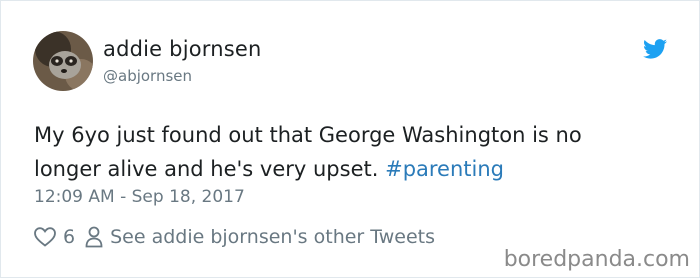  Describe the element at coordinates (444, 169) in the screenshot. I see `hashtag-link: #parenting` at that location.